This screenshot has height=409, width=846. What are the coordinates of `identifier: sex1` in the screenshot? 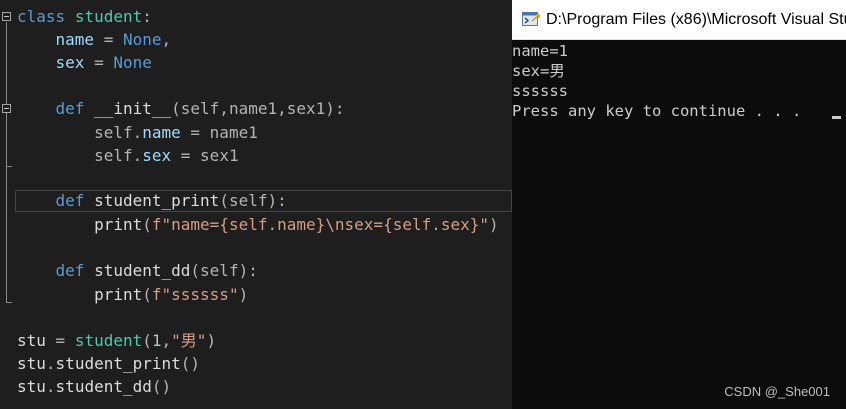 It's located at (219, 155).